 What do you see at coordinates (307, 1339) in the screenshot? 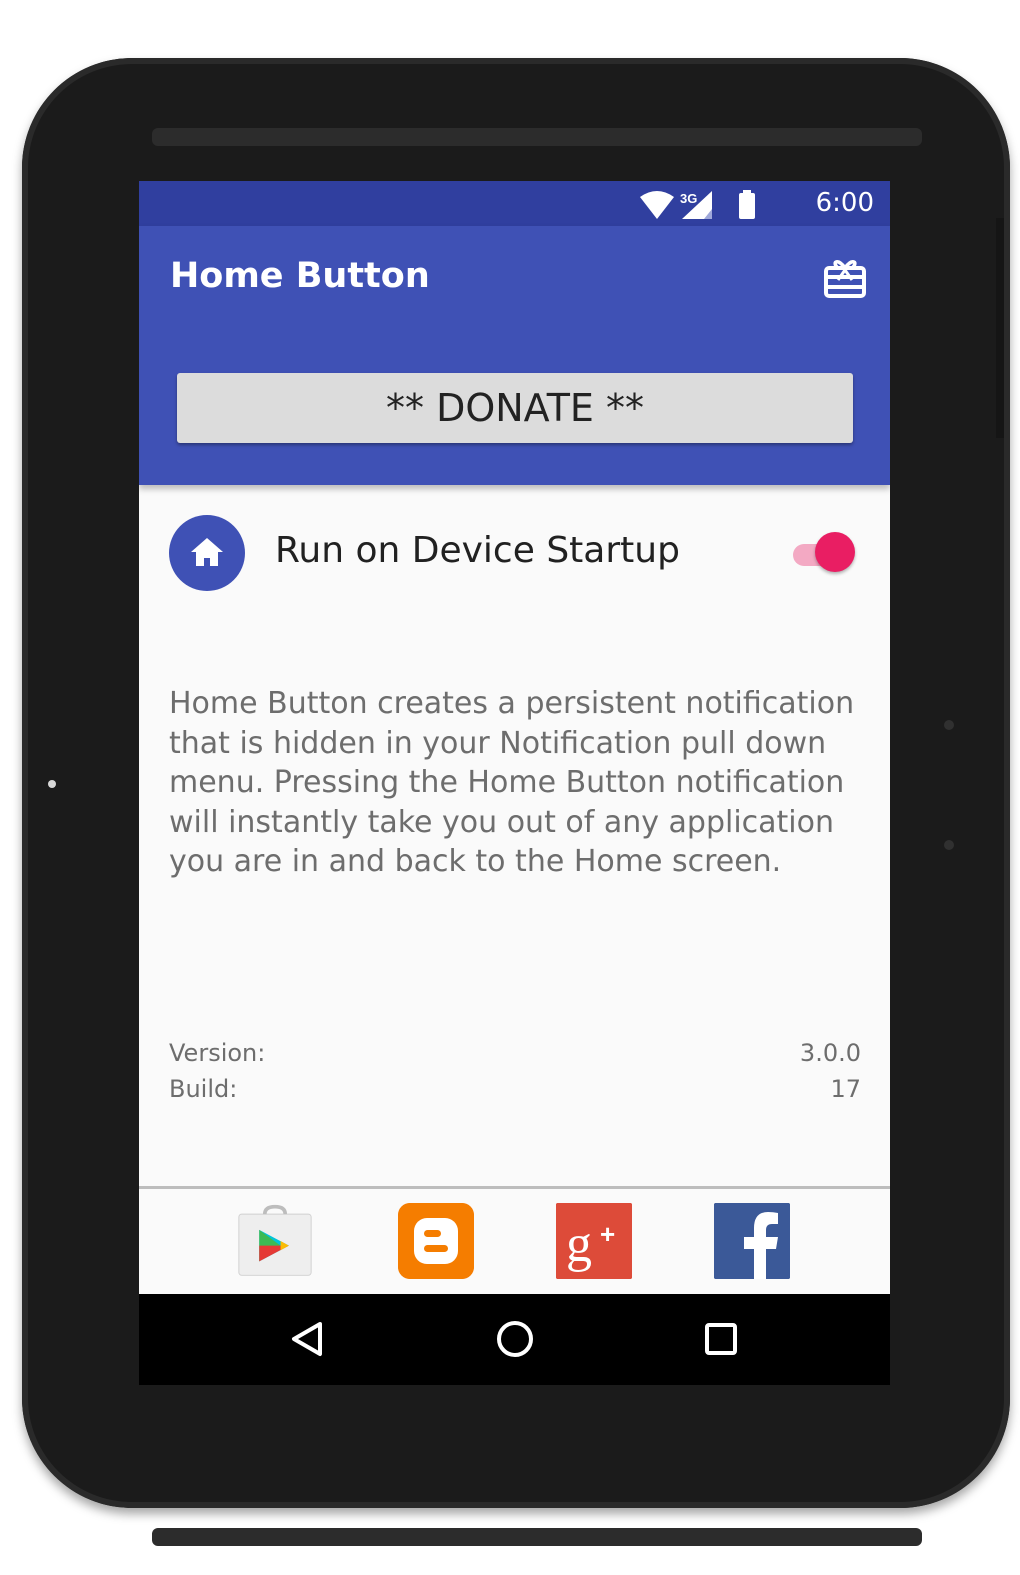
I see `back-icon` at bounding box center [307, 1339].